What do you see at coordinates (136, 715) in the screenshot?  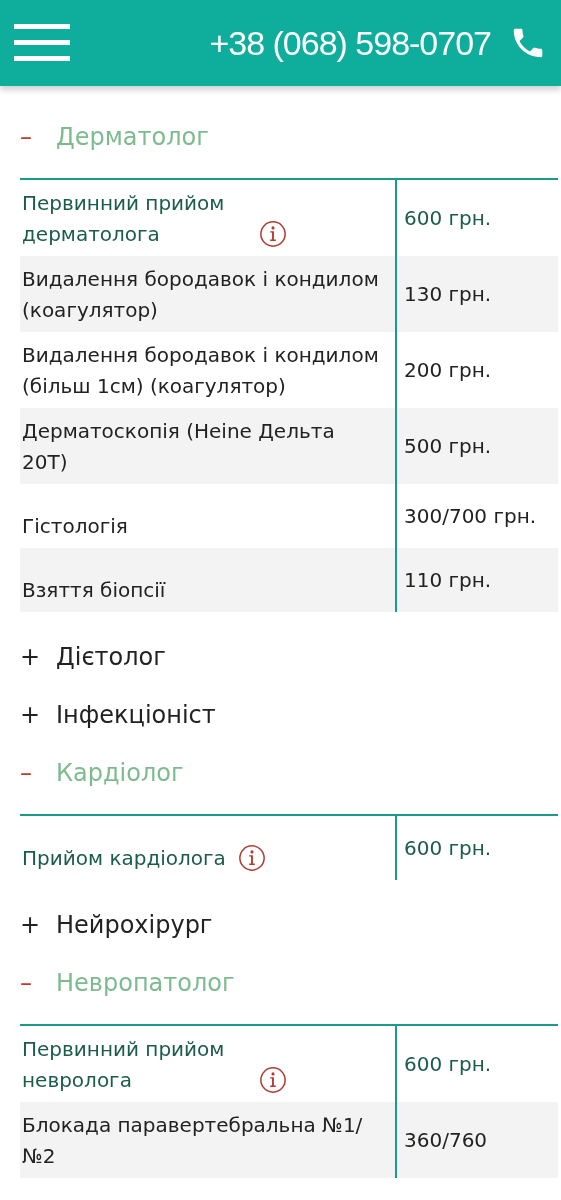 I see `category-title: Інфекціоніст` at bounding box center [136, 715].